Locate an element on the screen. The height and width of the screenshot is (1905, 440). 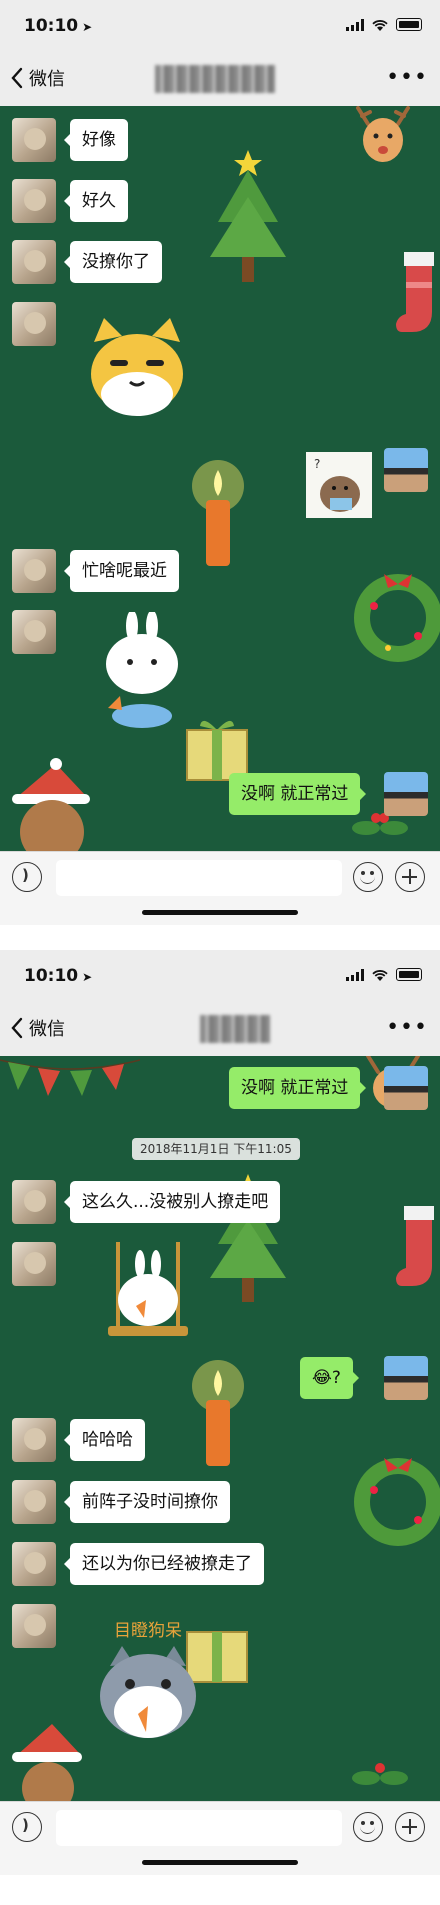
message-bubble: 好久 is located at coordinates (96, 201).